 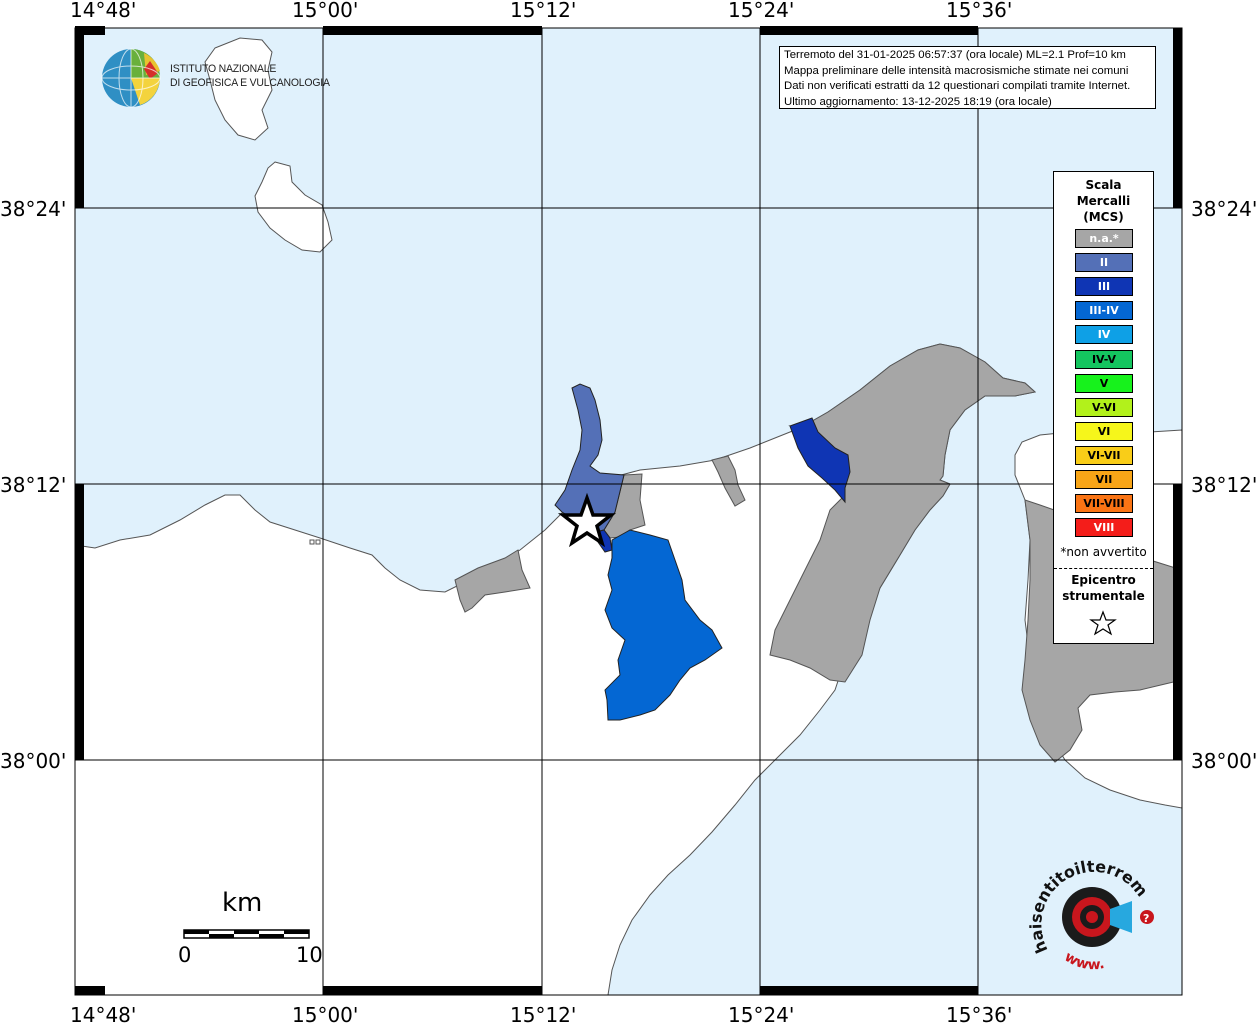 I want to click on legend-note: *non avvertito, so click(x=1103, y=552).